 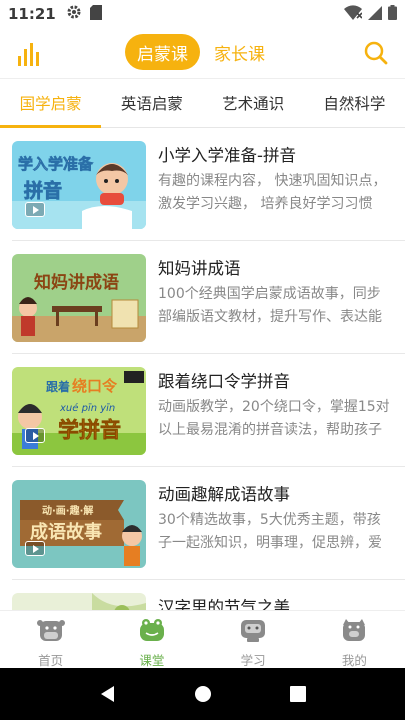 What do you see at coordinates (43, 190) in the screenshot?
I see `thumb-title-line2: 拼音` at bounding box center [43, 190].